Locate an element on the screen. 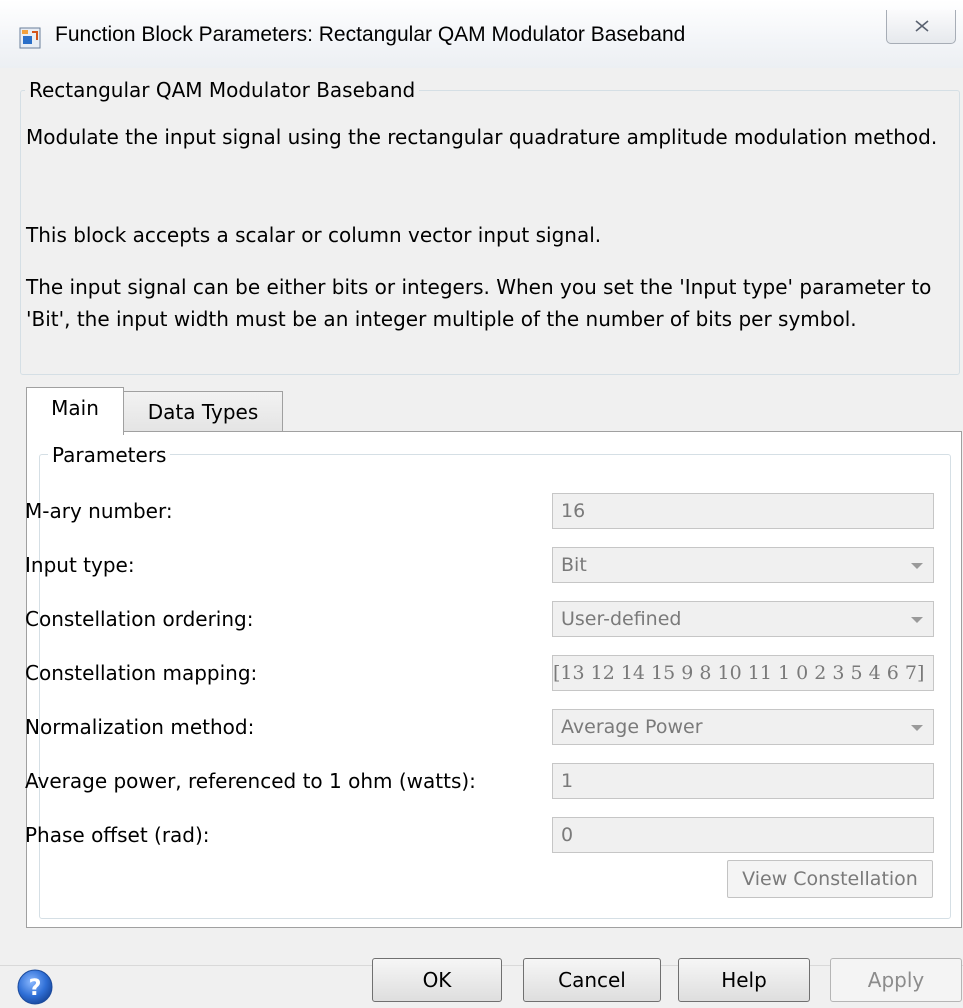 This screenshot has width=963, height=1008. normalization-method-label: Normalization method: is located at coordinates (140, 727).